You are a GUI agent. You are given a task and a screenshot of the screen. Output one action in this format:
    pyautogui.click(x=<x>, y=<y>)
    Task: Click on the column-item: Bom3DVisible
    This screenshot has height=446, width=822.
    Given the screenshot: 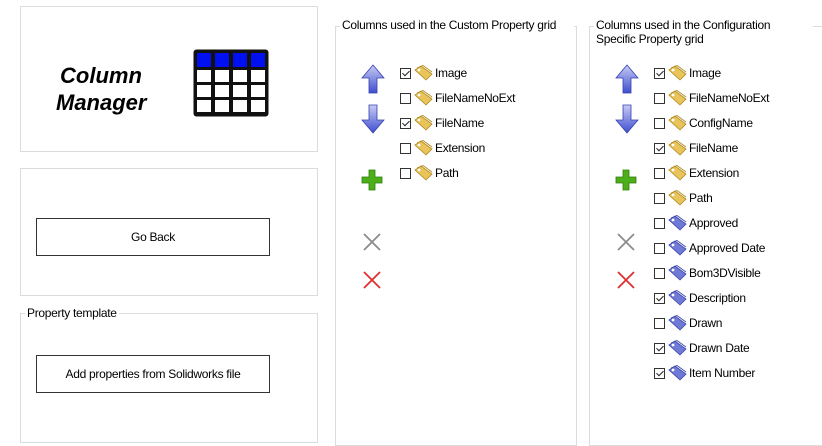 What is the action you would take?
    pyautogui.click(x=707, y=273)
    